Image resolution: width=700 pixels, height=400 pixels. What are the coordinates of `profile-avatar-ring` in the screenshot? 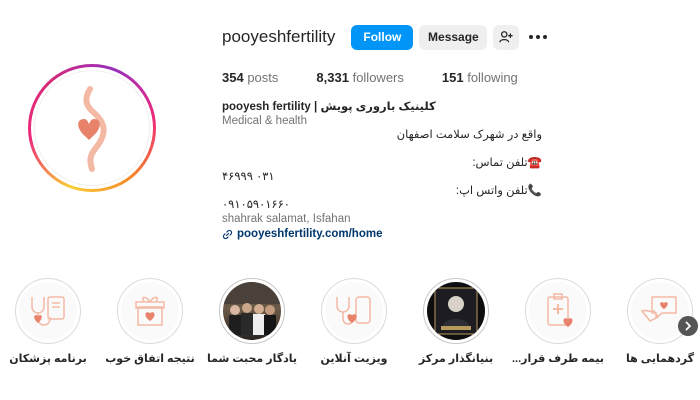 It's located at (92, 128).